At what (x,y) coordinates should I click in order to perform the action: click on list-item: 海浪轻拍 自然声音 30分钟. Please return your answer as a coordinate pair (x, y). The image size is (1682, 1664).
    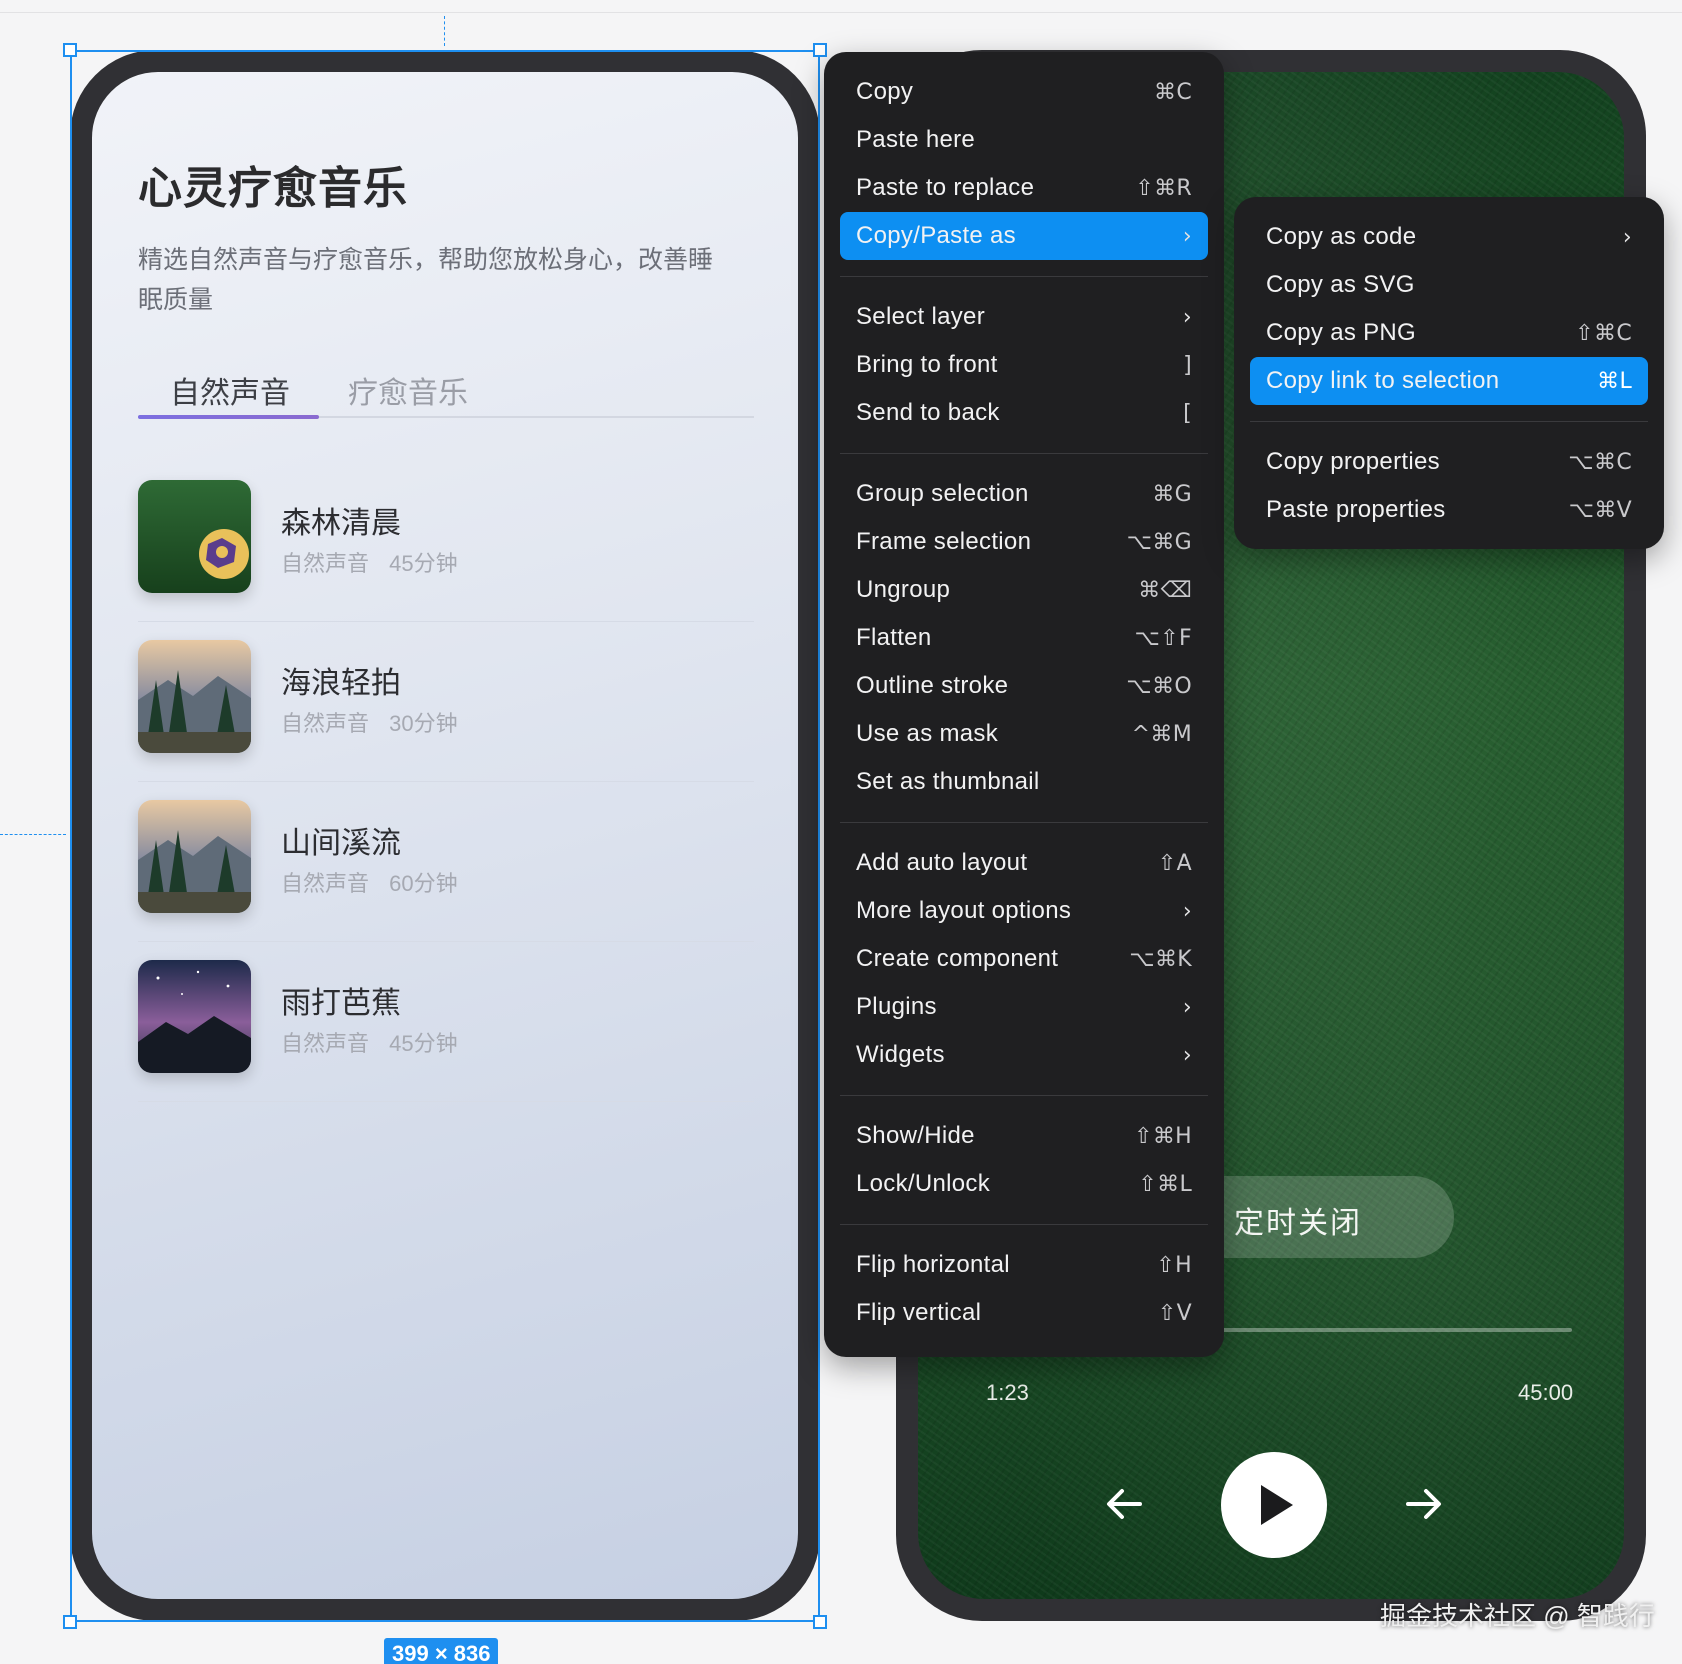
    Looking at the image, I should click on (446, 702).